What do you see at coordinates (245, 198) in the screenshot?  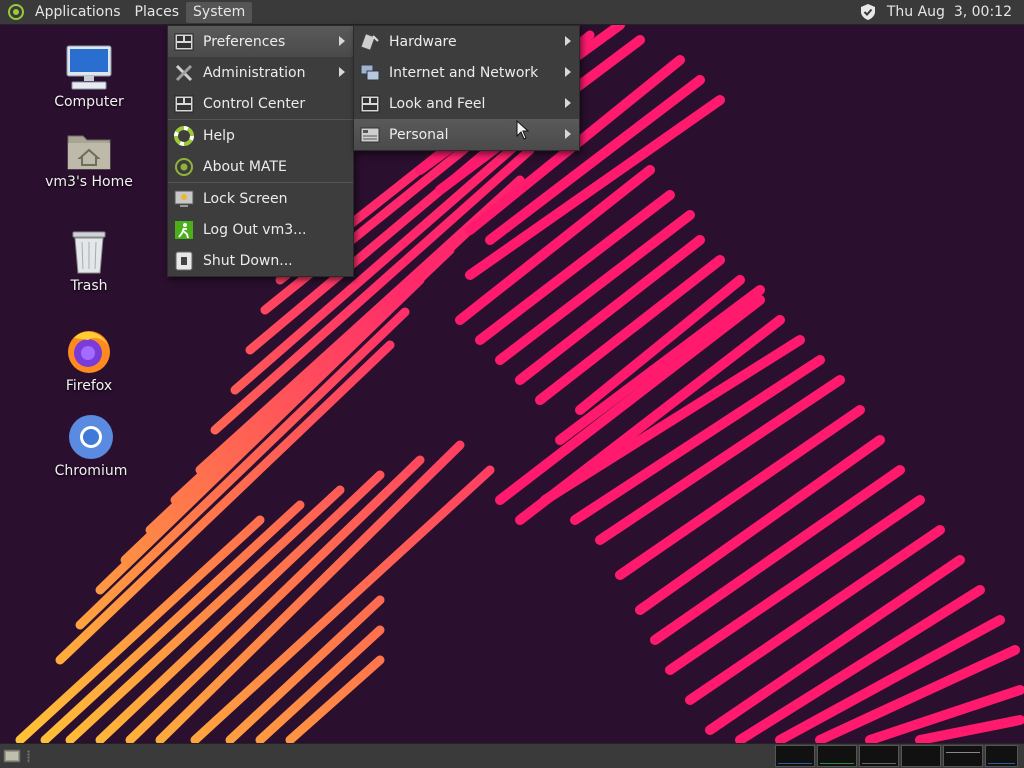 I see `menu-item-label: Lock Screen` at bounding box center [245, 198].